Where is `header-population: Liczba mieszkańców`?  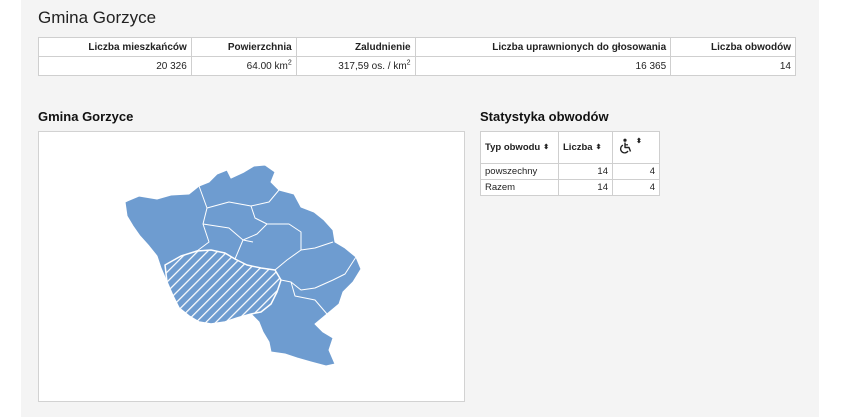 header-population: Liczba mieszkańców is located at coordinates (115, 47).